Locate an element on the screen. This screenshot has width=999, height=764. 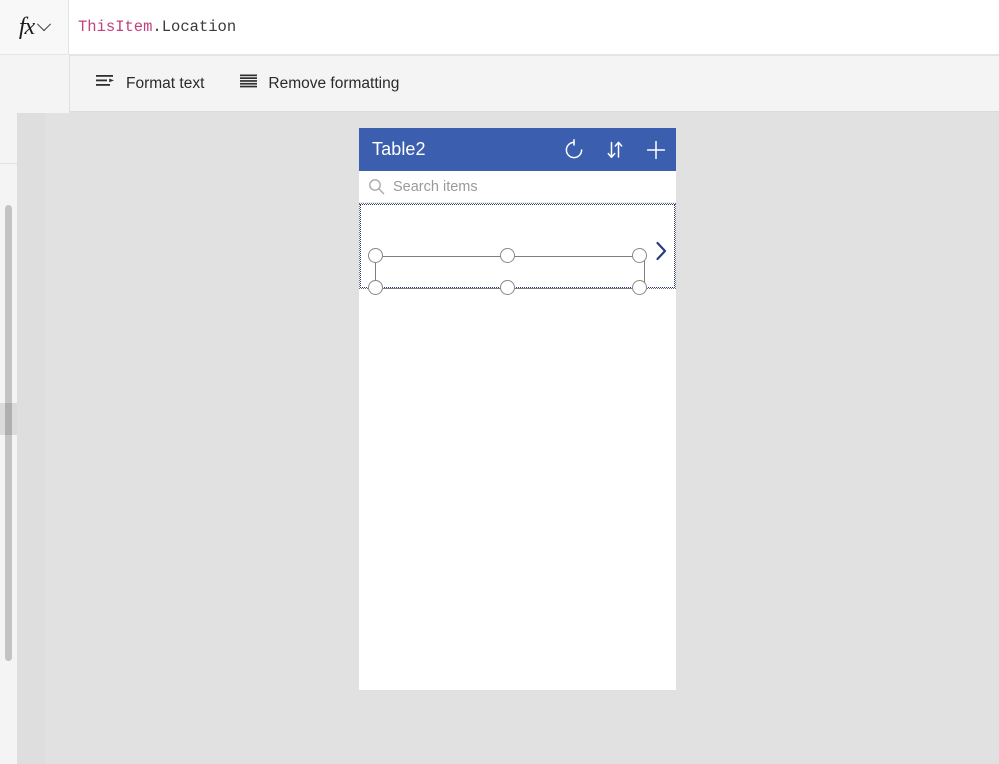
search-bar: Search items is located at coordinates (517, 187).